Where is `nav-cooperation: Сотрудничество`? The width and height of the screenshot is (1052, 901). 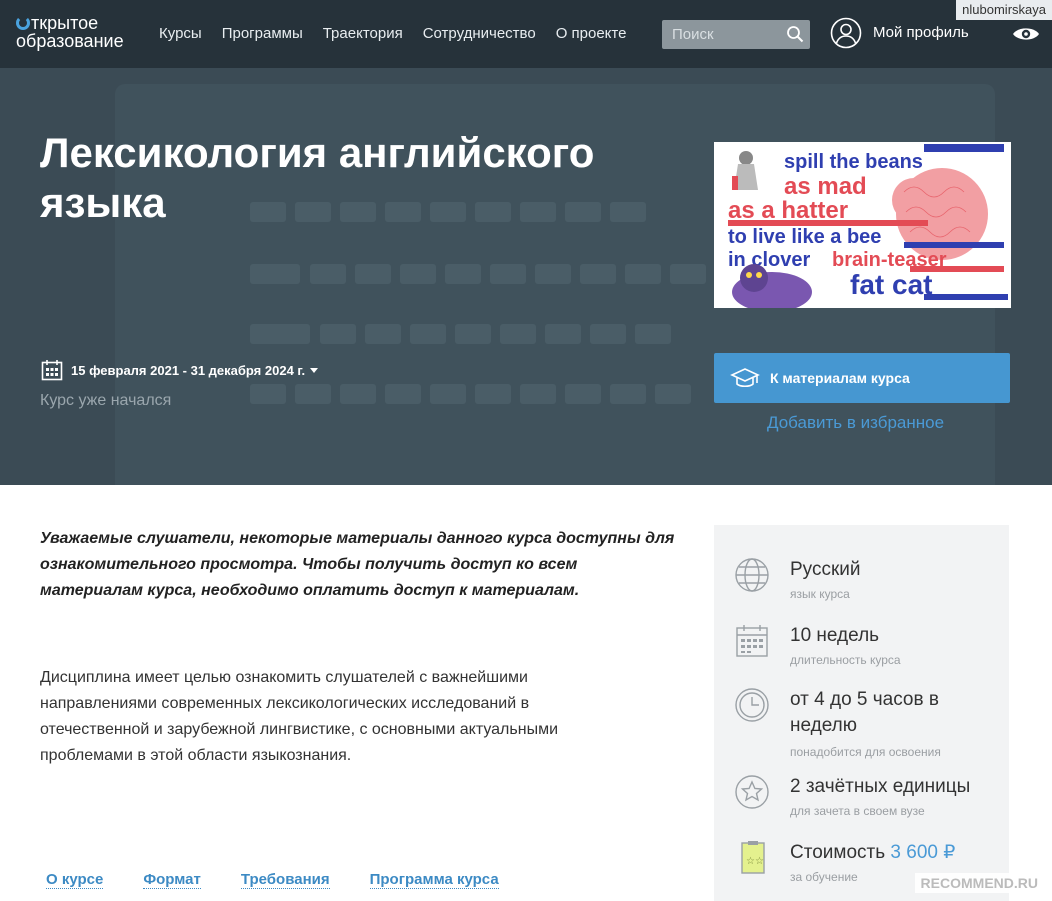
nav-cooperation: Сотрудничество is located at coordinates (479, 33).